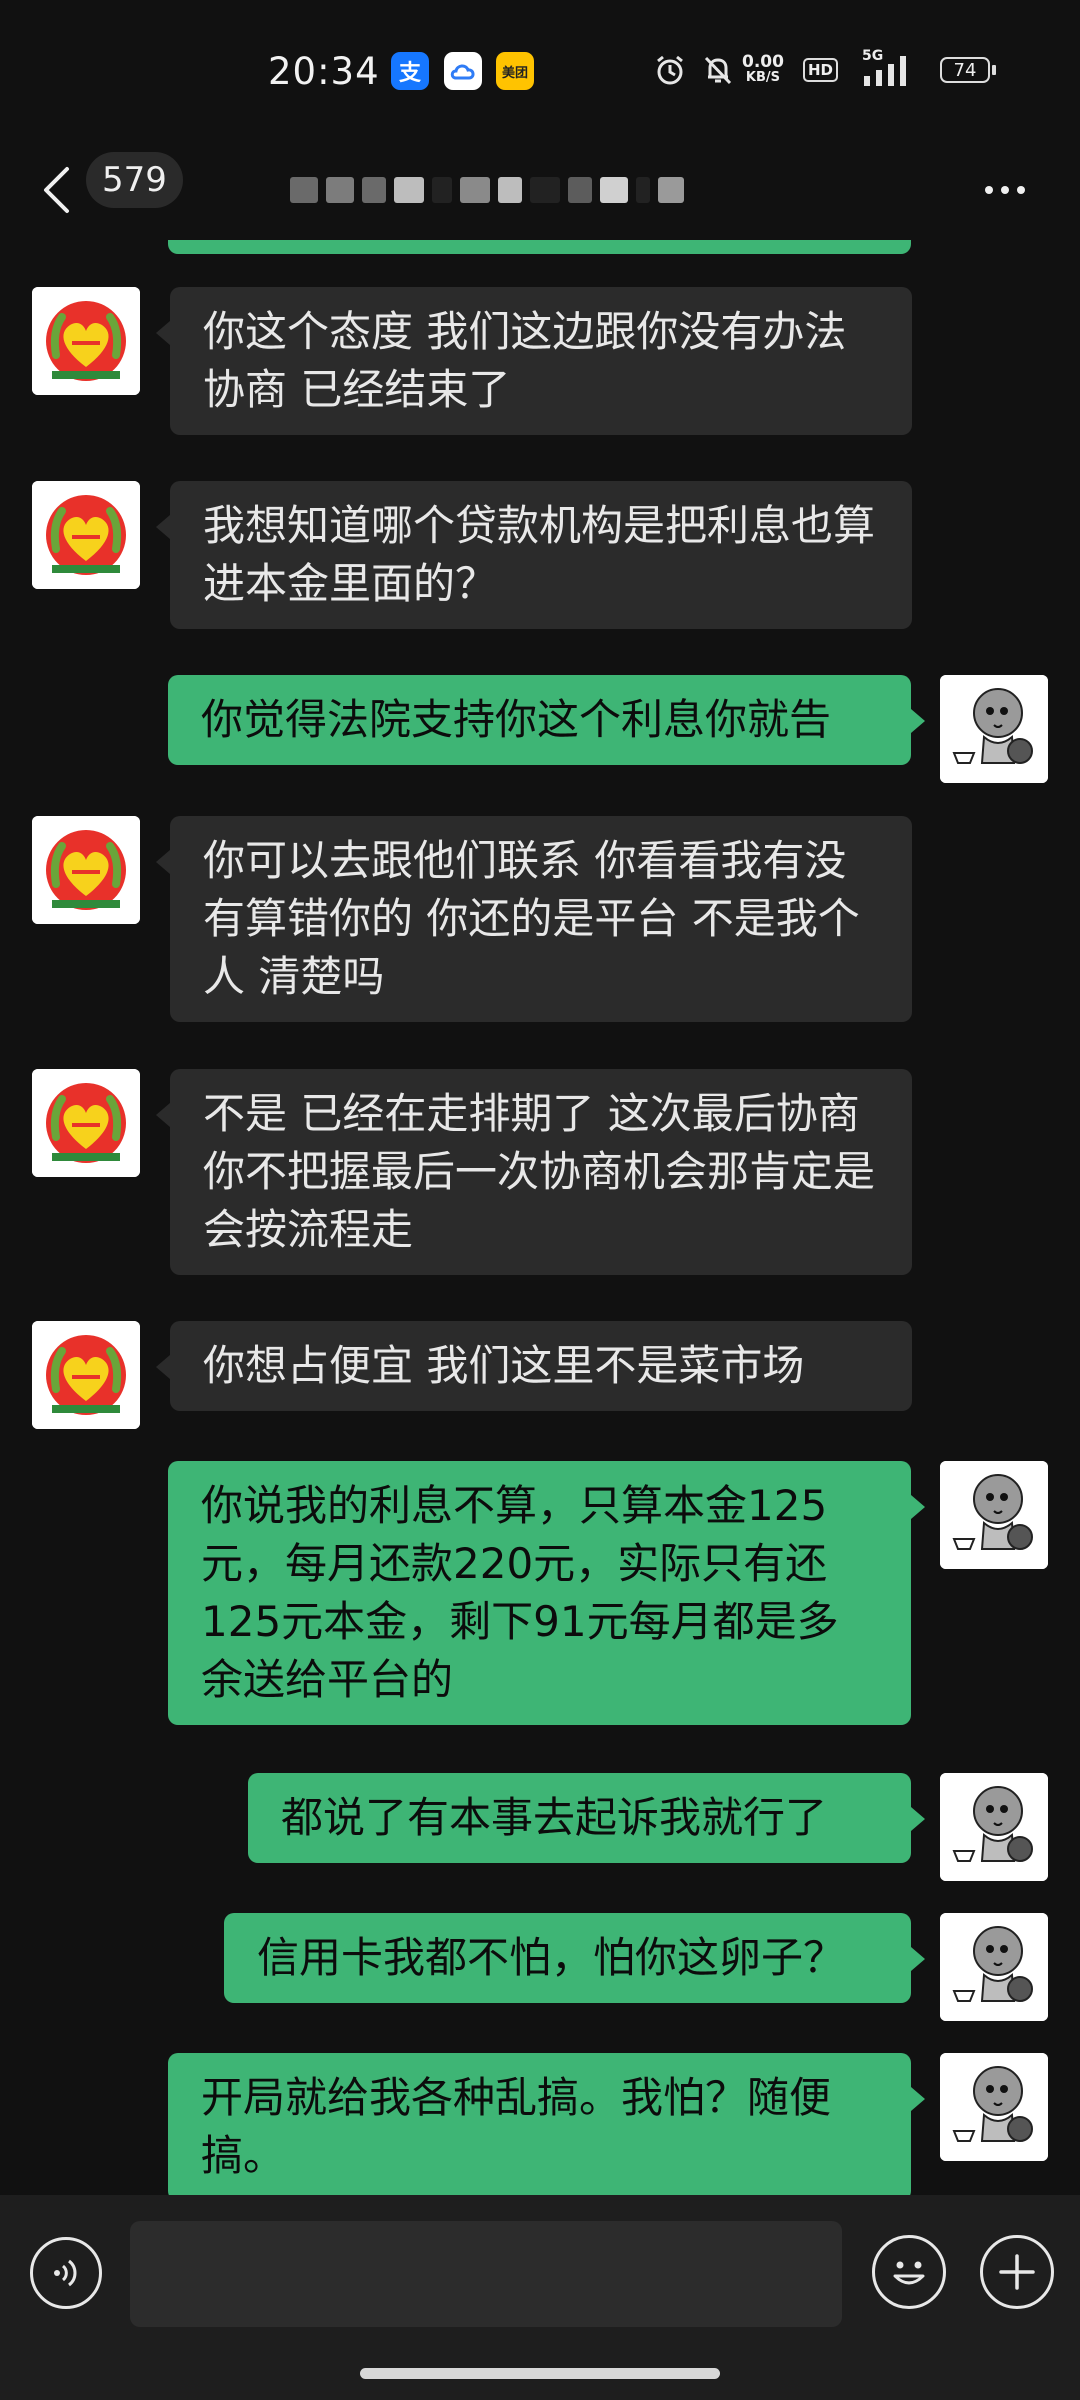 Image resolution: width=1080 pixels, height=2400 pixels. I want to click on plus-icon, so click(1017, 2272).